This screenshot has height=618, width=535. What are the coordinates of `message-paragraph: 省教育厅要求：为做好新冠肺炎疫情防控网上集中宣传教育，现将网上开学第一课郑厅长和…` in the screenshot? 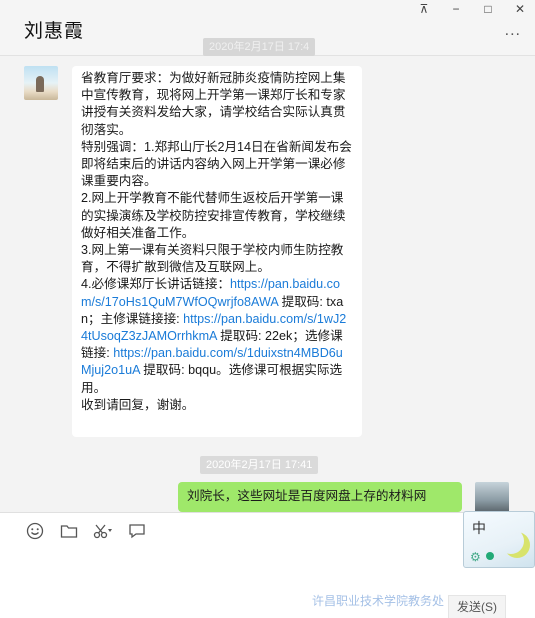 It's located at (213, 104).